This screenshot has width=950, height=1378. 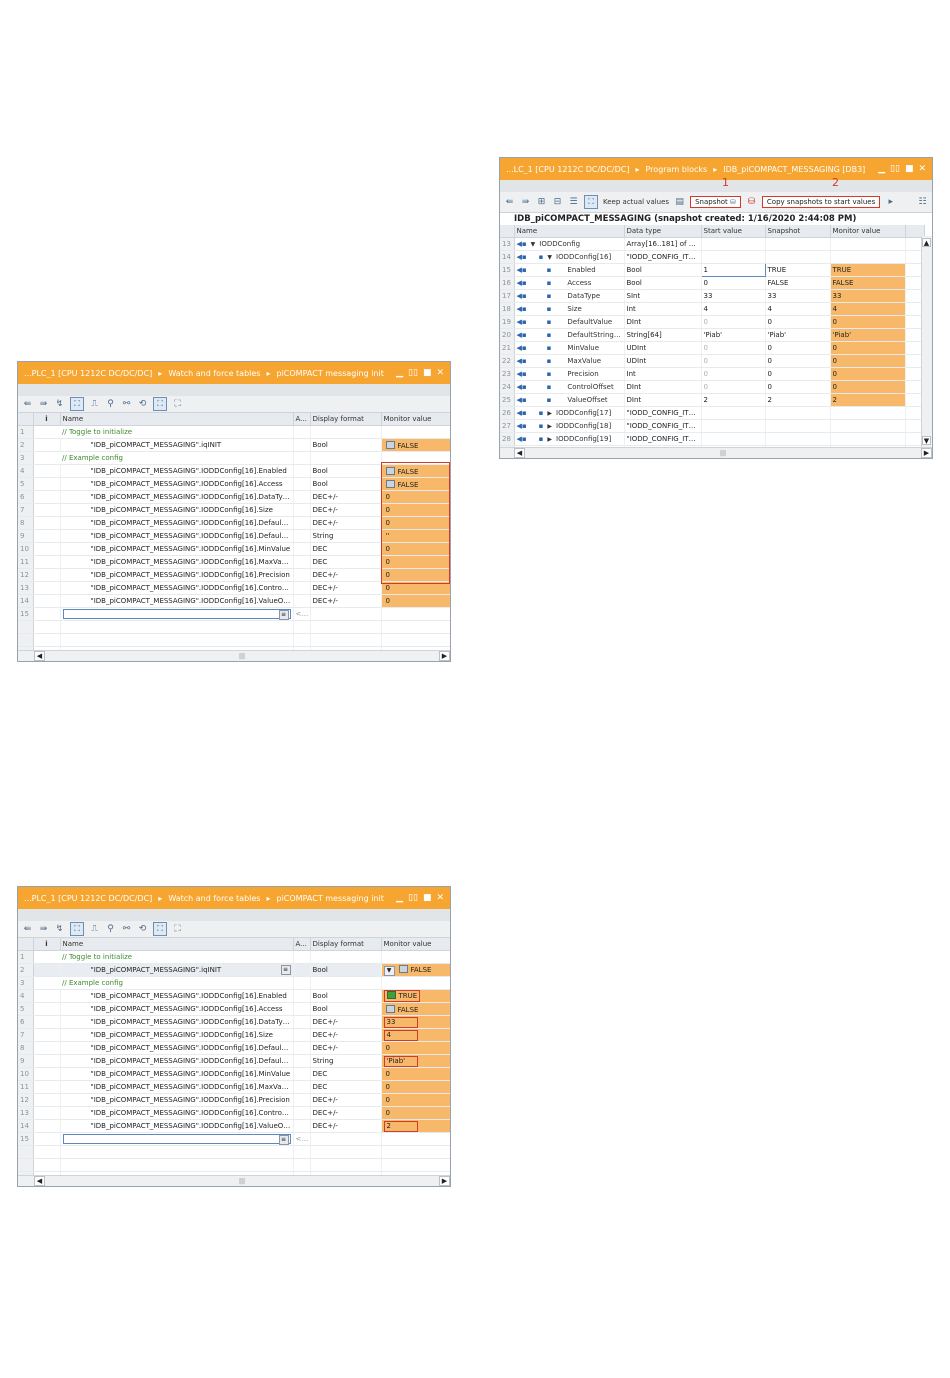 What do you see at coordinates (177, 983) in the screenshot?
I see `name-cell: // Example config` at bounding box center [177, 983].